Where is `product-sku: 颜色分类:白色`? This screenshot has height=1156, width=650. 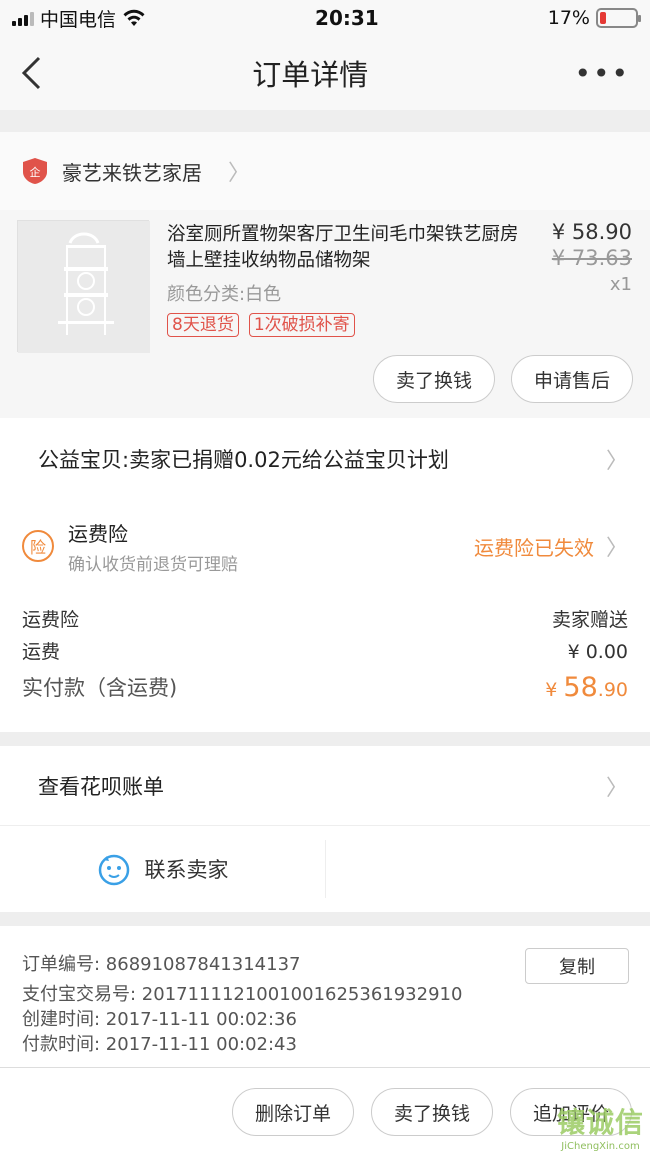
product-sku: 颜色分类:白色 is located at coordinates (224, 294).